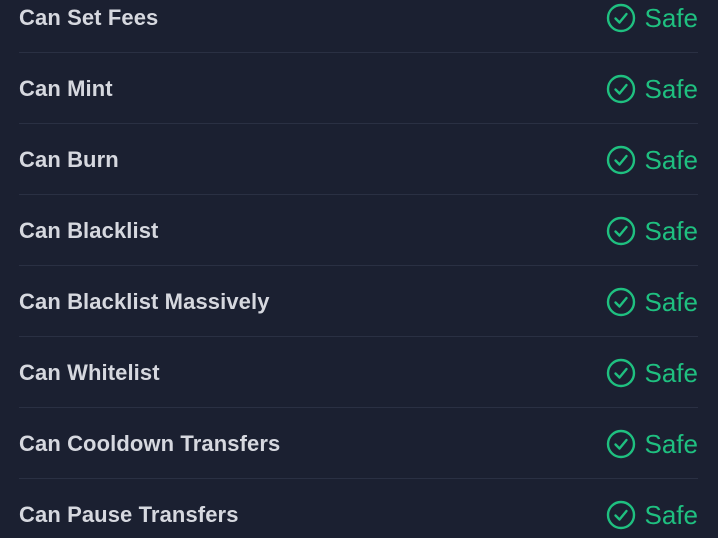 The image size is (718, 538). What do you see at coordinates (129, 514) in the screenshot?
I see `check-label: Can Pause Transfers` at bounding box center [129, 514].